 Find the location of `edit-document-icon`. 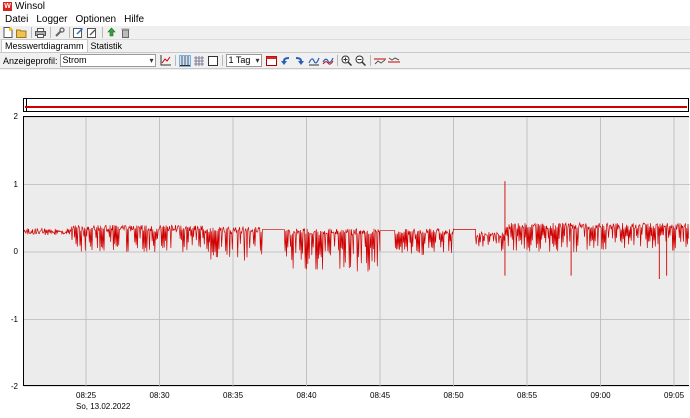

edit-document-icon is located at coordinates (78, 32).